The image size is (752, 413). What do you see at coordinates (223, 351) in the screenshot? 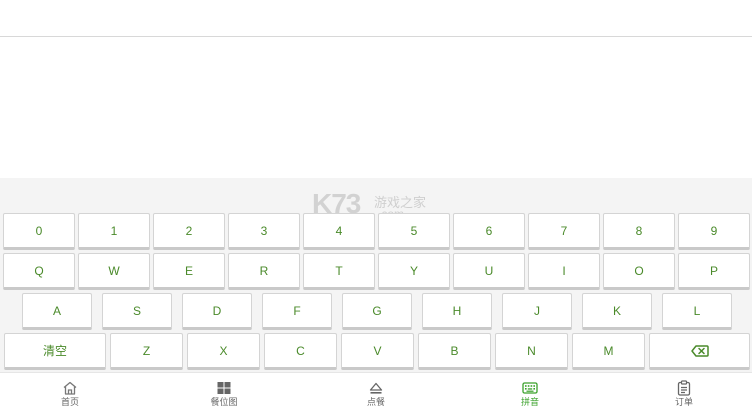
I see `key-x: X` at bounding box center [223, 351].